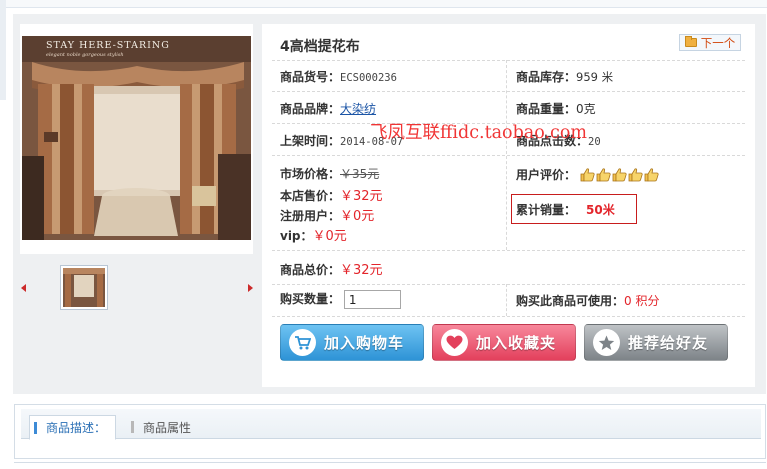 This screenshot has width=767, height=469. I want to click on tab-attributes-label: 商品属性, so click(167, 428).